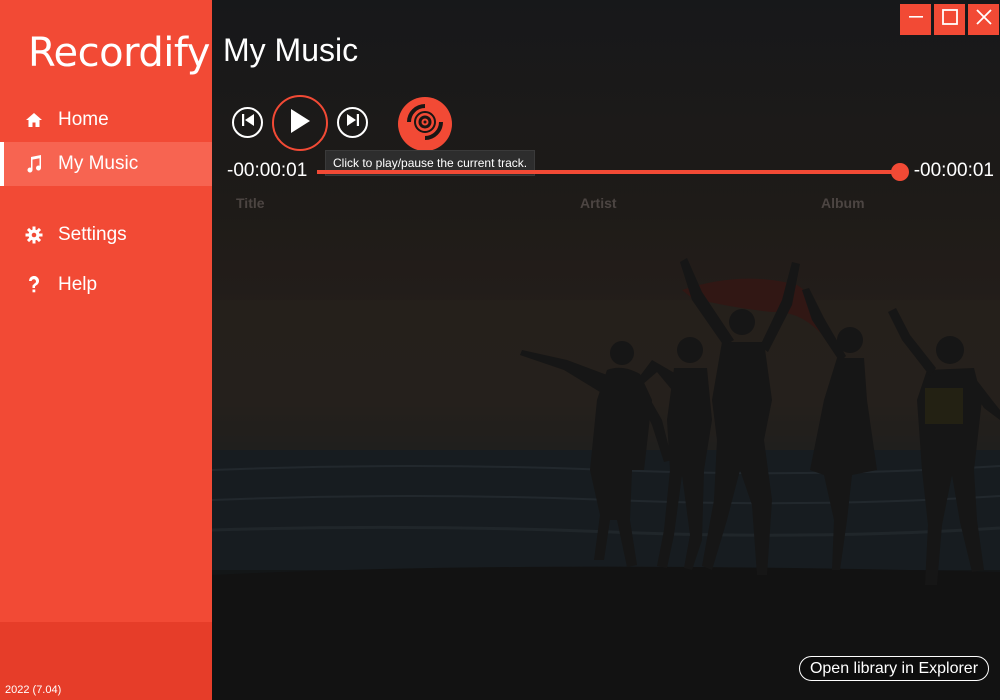 The height and width of the screenshot is (700, 1000). I want to click on sidebar-item-settings: Settings, so click(106, 235).